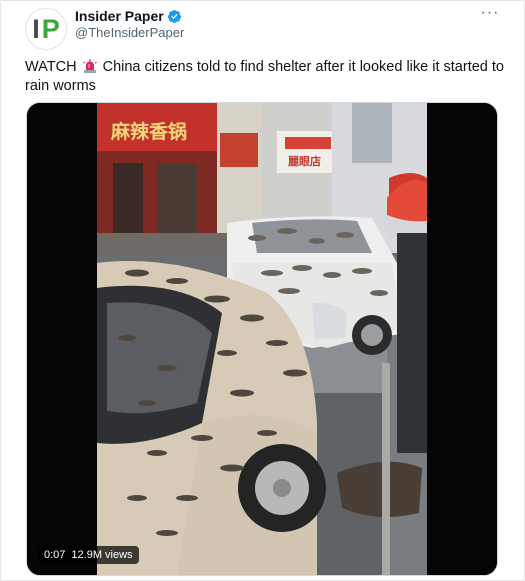 The width and height of the screenshot is (525, 581). What do you see at coordinates (102, 555) in the screenshot?
I see `video-views: 12.9M views` at bounding box center [102, 555].